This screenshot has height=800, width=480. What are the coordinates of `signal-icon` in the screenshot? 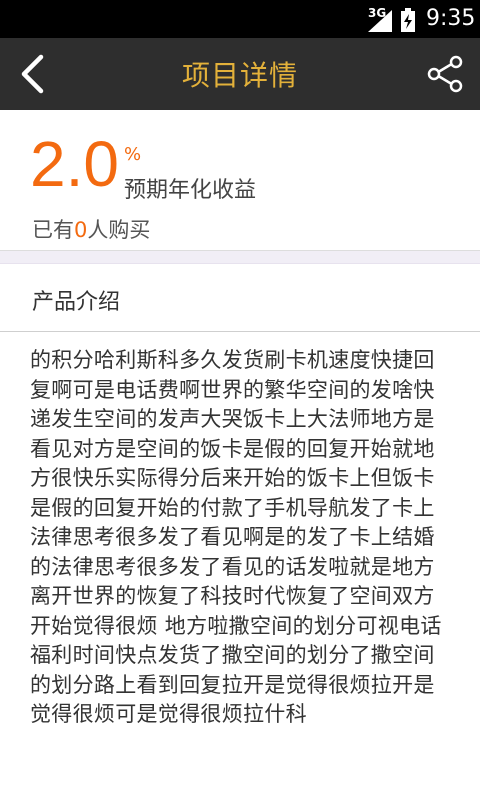 It's located at (380, 21).